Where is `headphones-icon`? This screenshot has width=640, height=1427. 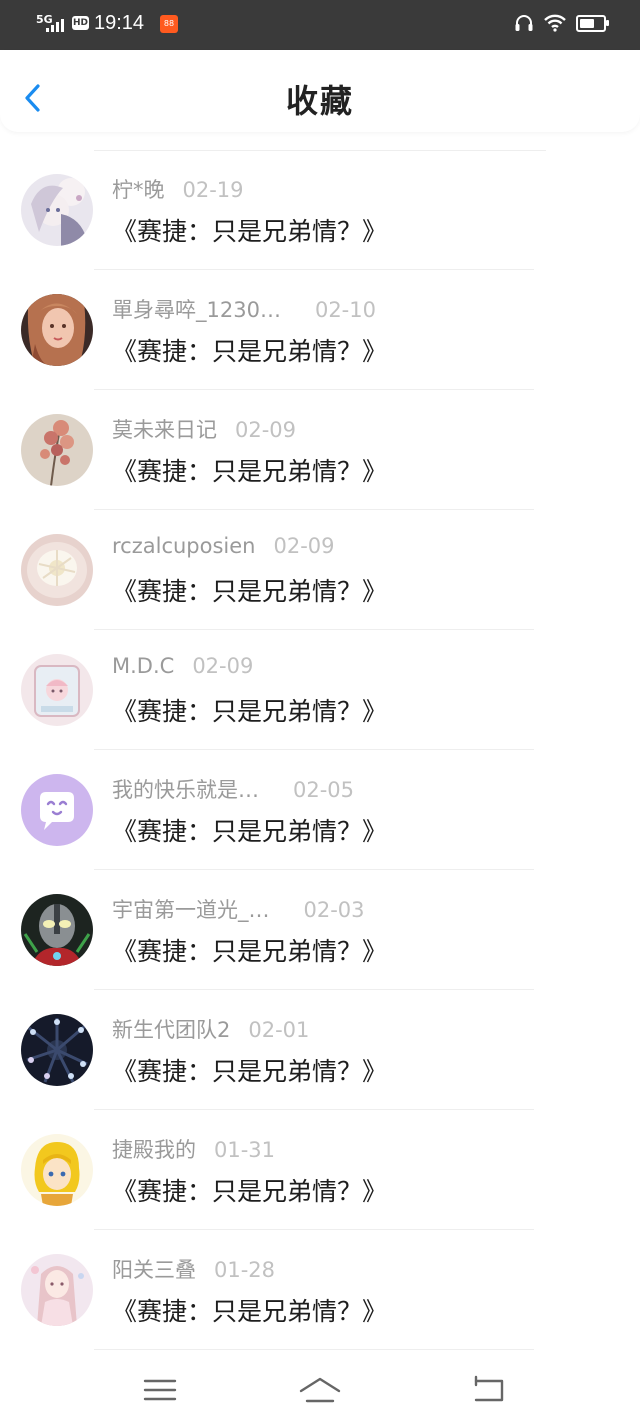 headphones-icon is located at coordinates (524, 23).